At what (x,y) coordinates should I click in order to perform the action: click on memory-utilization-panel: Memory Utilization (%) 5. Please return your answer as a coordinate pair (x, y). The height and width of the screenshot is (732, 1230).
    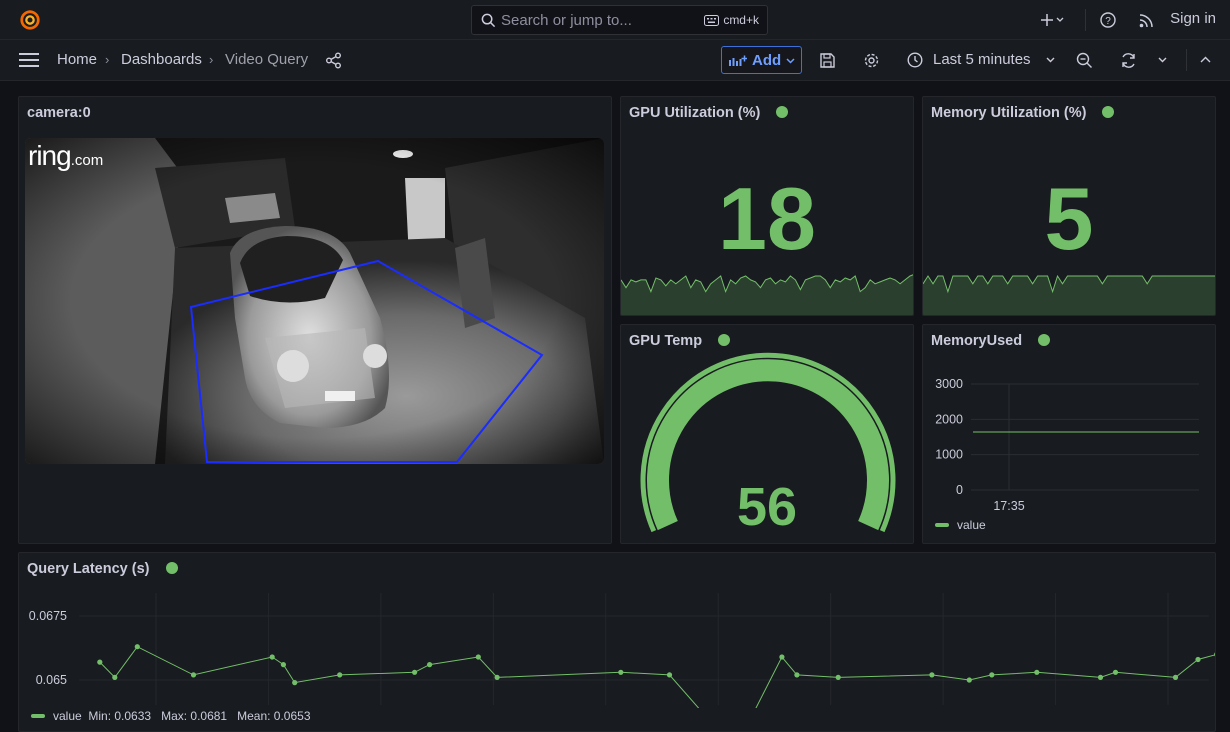
    Looking at the image, I should click on (1069, 206).